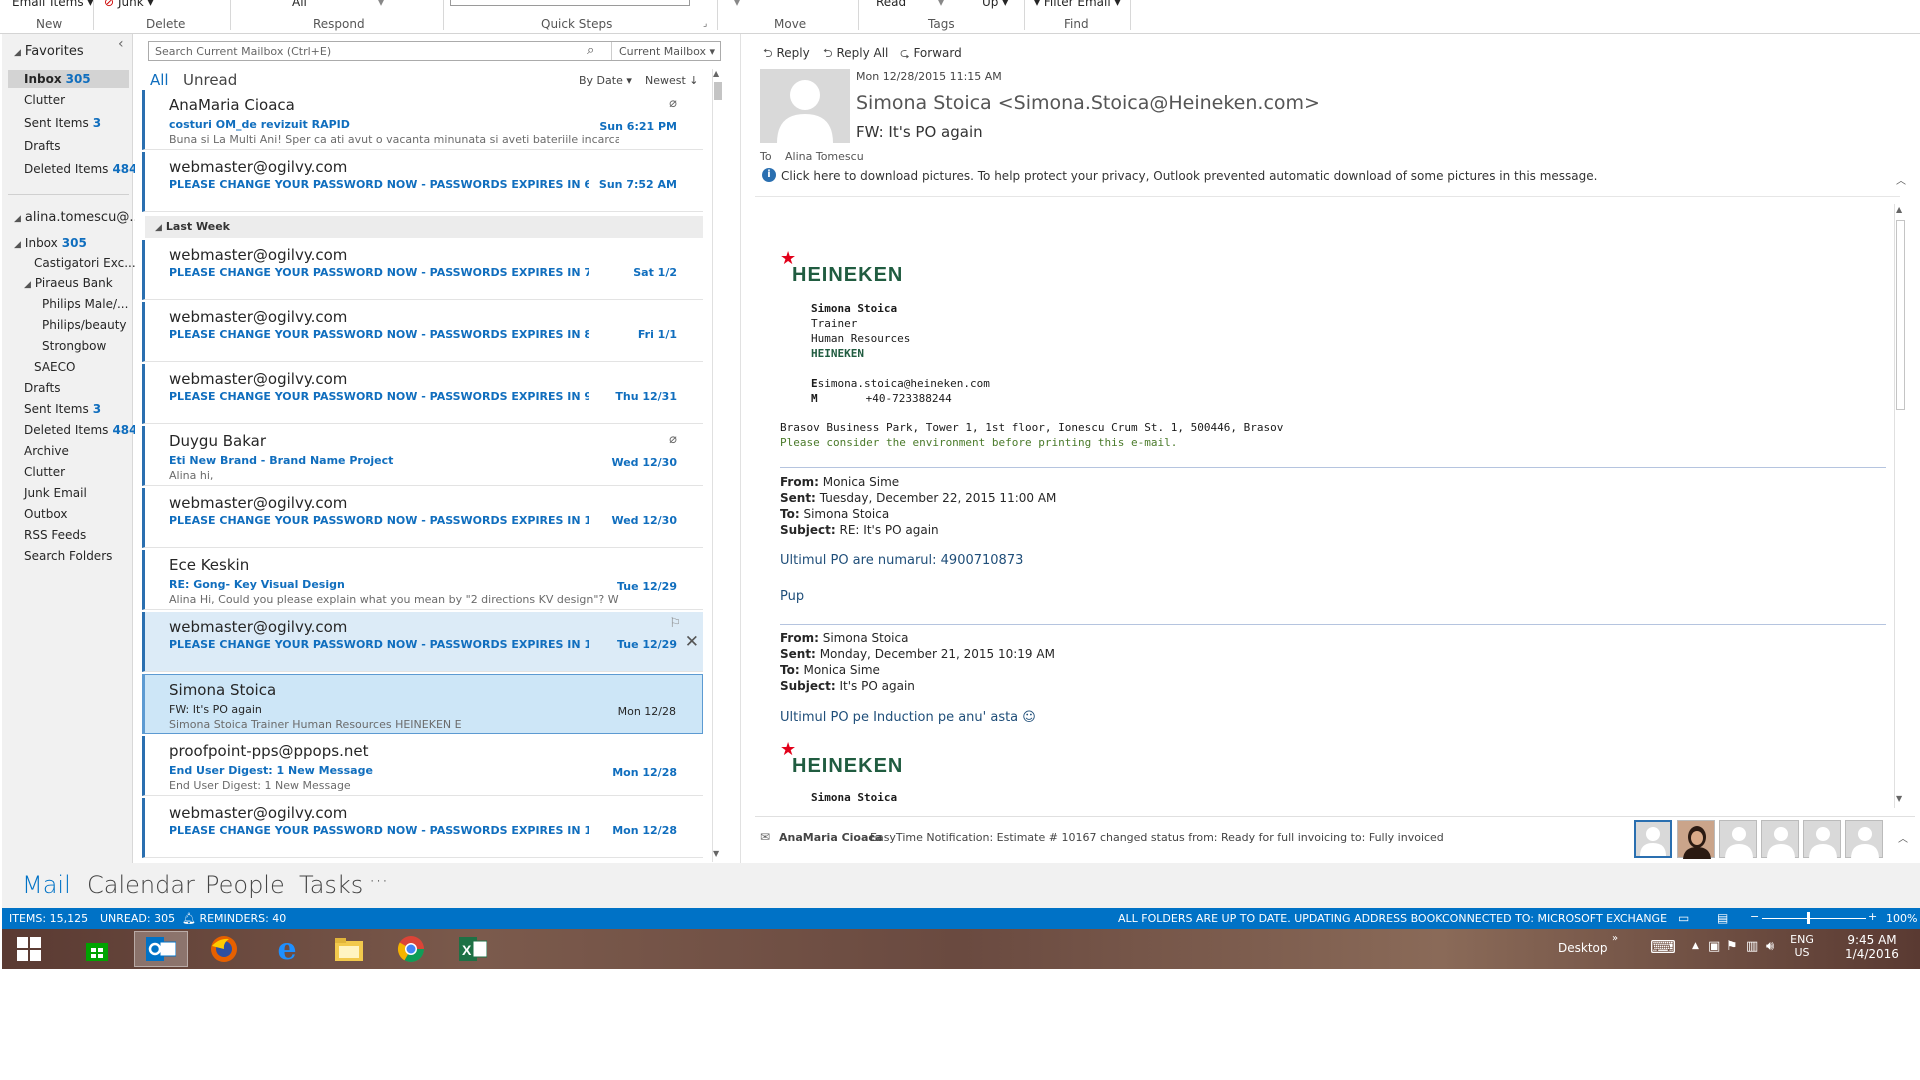 This screenshot has width=1920, height=1080. Describe the element at coordinates (81, 169) in the screenshot. I see `fav-deleted-items: Deleted Items 484` at that location.